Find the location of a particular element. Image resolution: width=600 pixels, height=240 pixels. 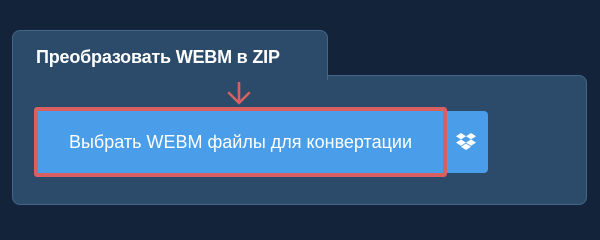

arrow-down-icon is located at coordinates (239, 93).